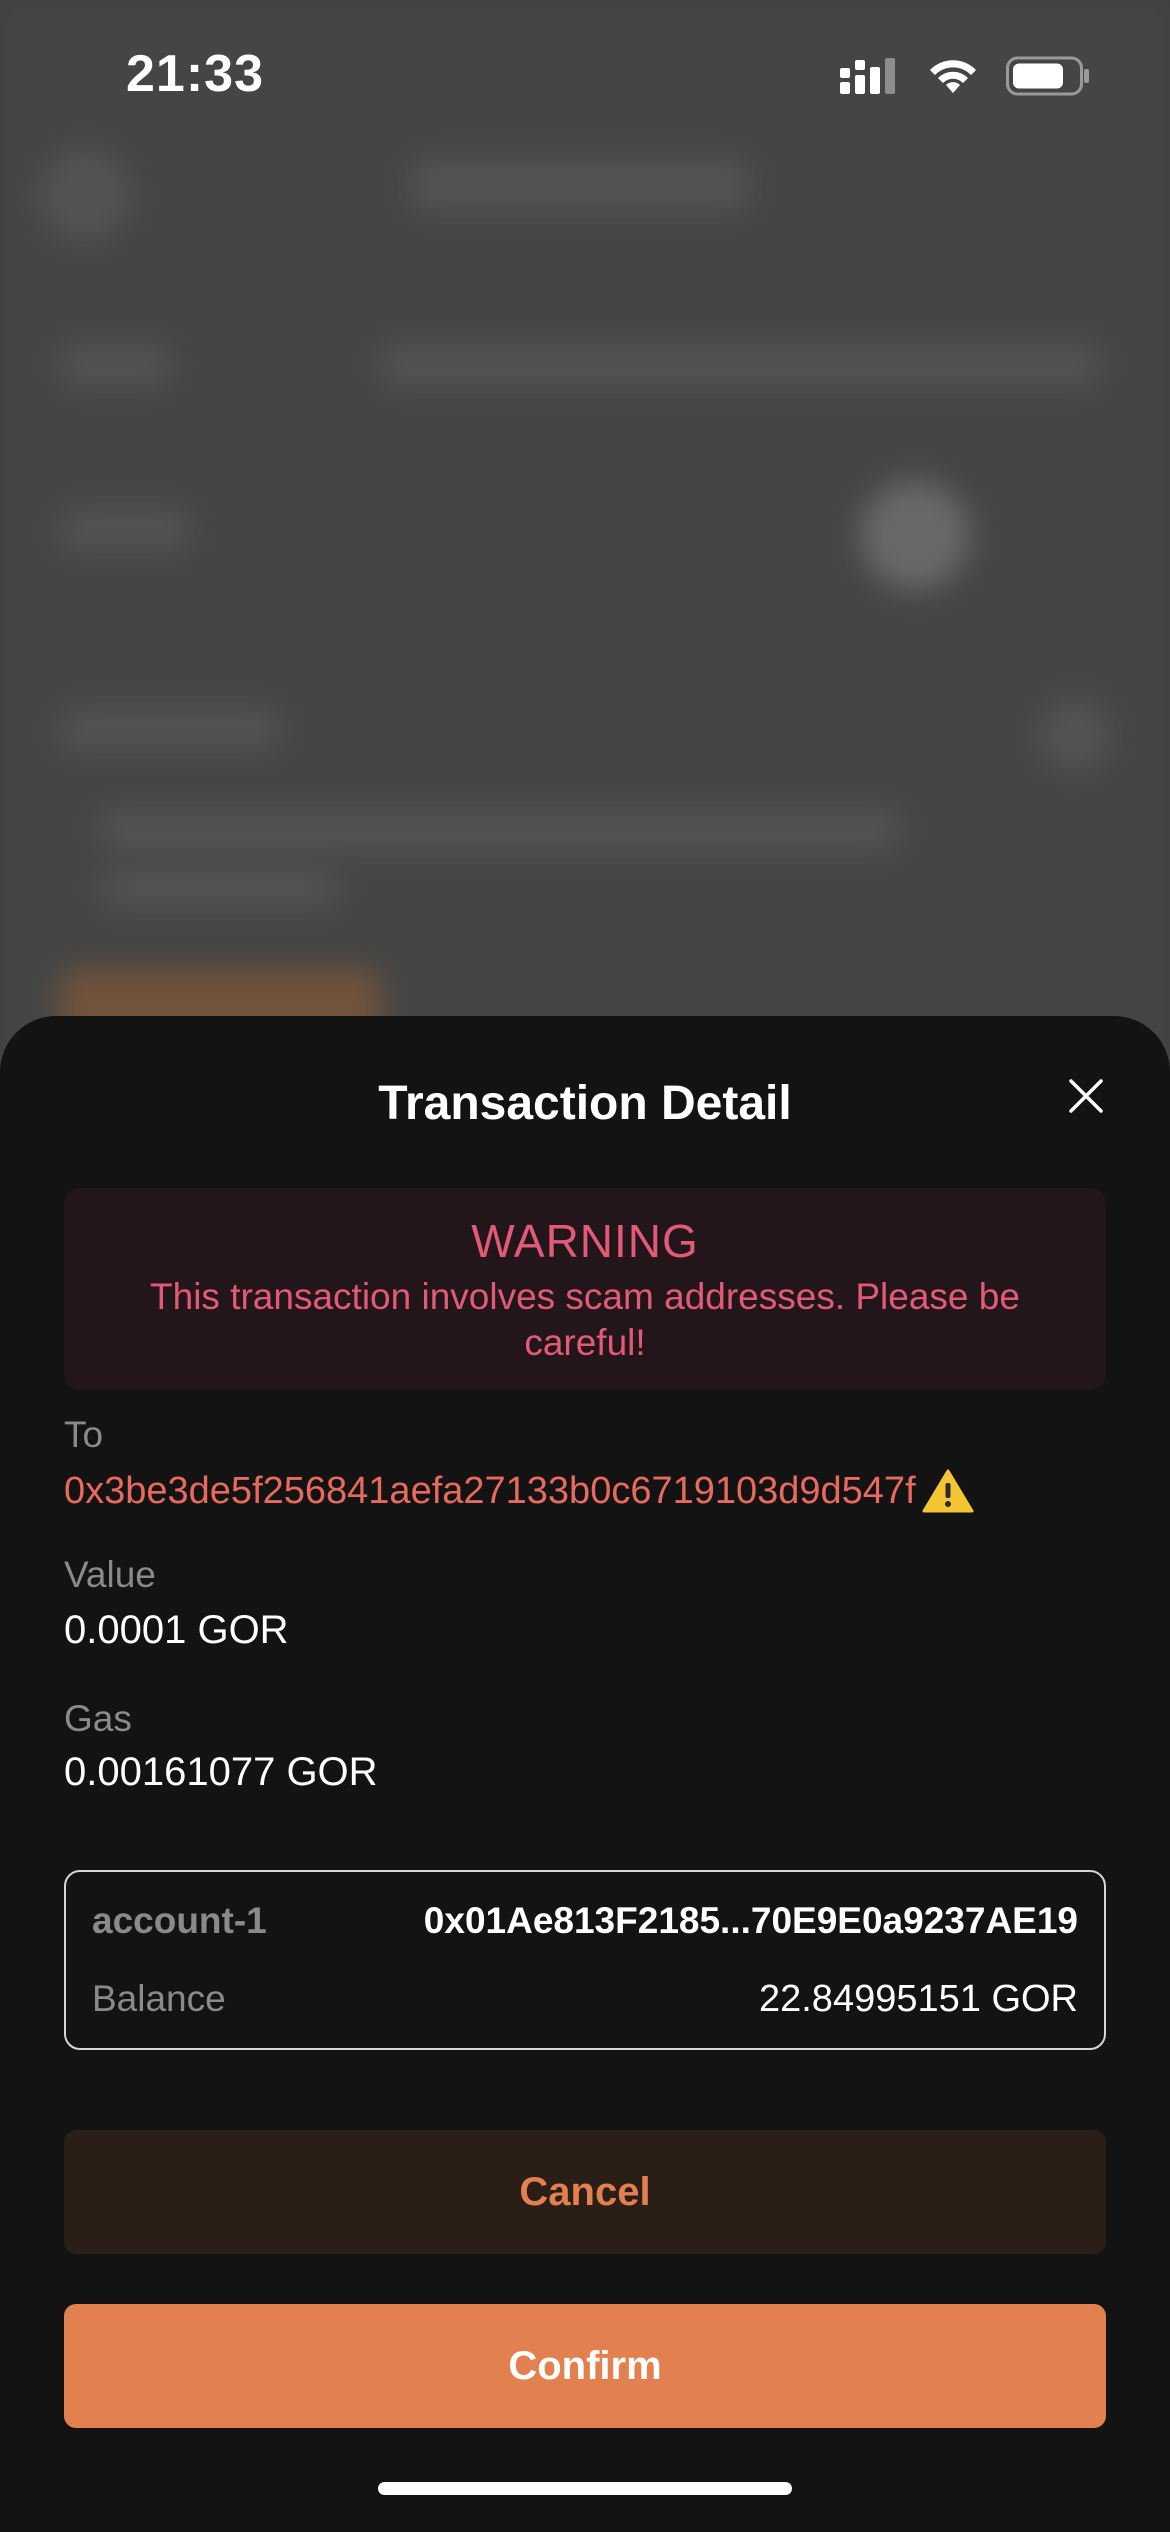 Image resolution: width=1170 pixels, height=2532 pixels. I want to click on close-icon, so click(1086, 1098).